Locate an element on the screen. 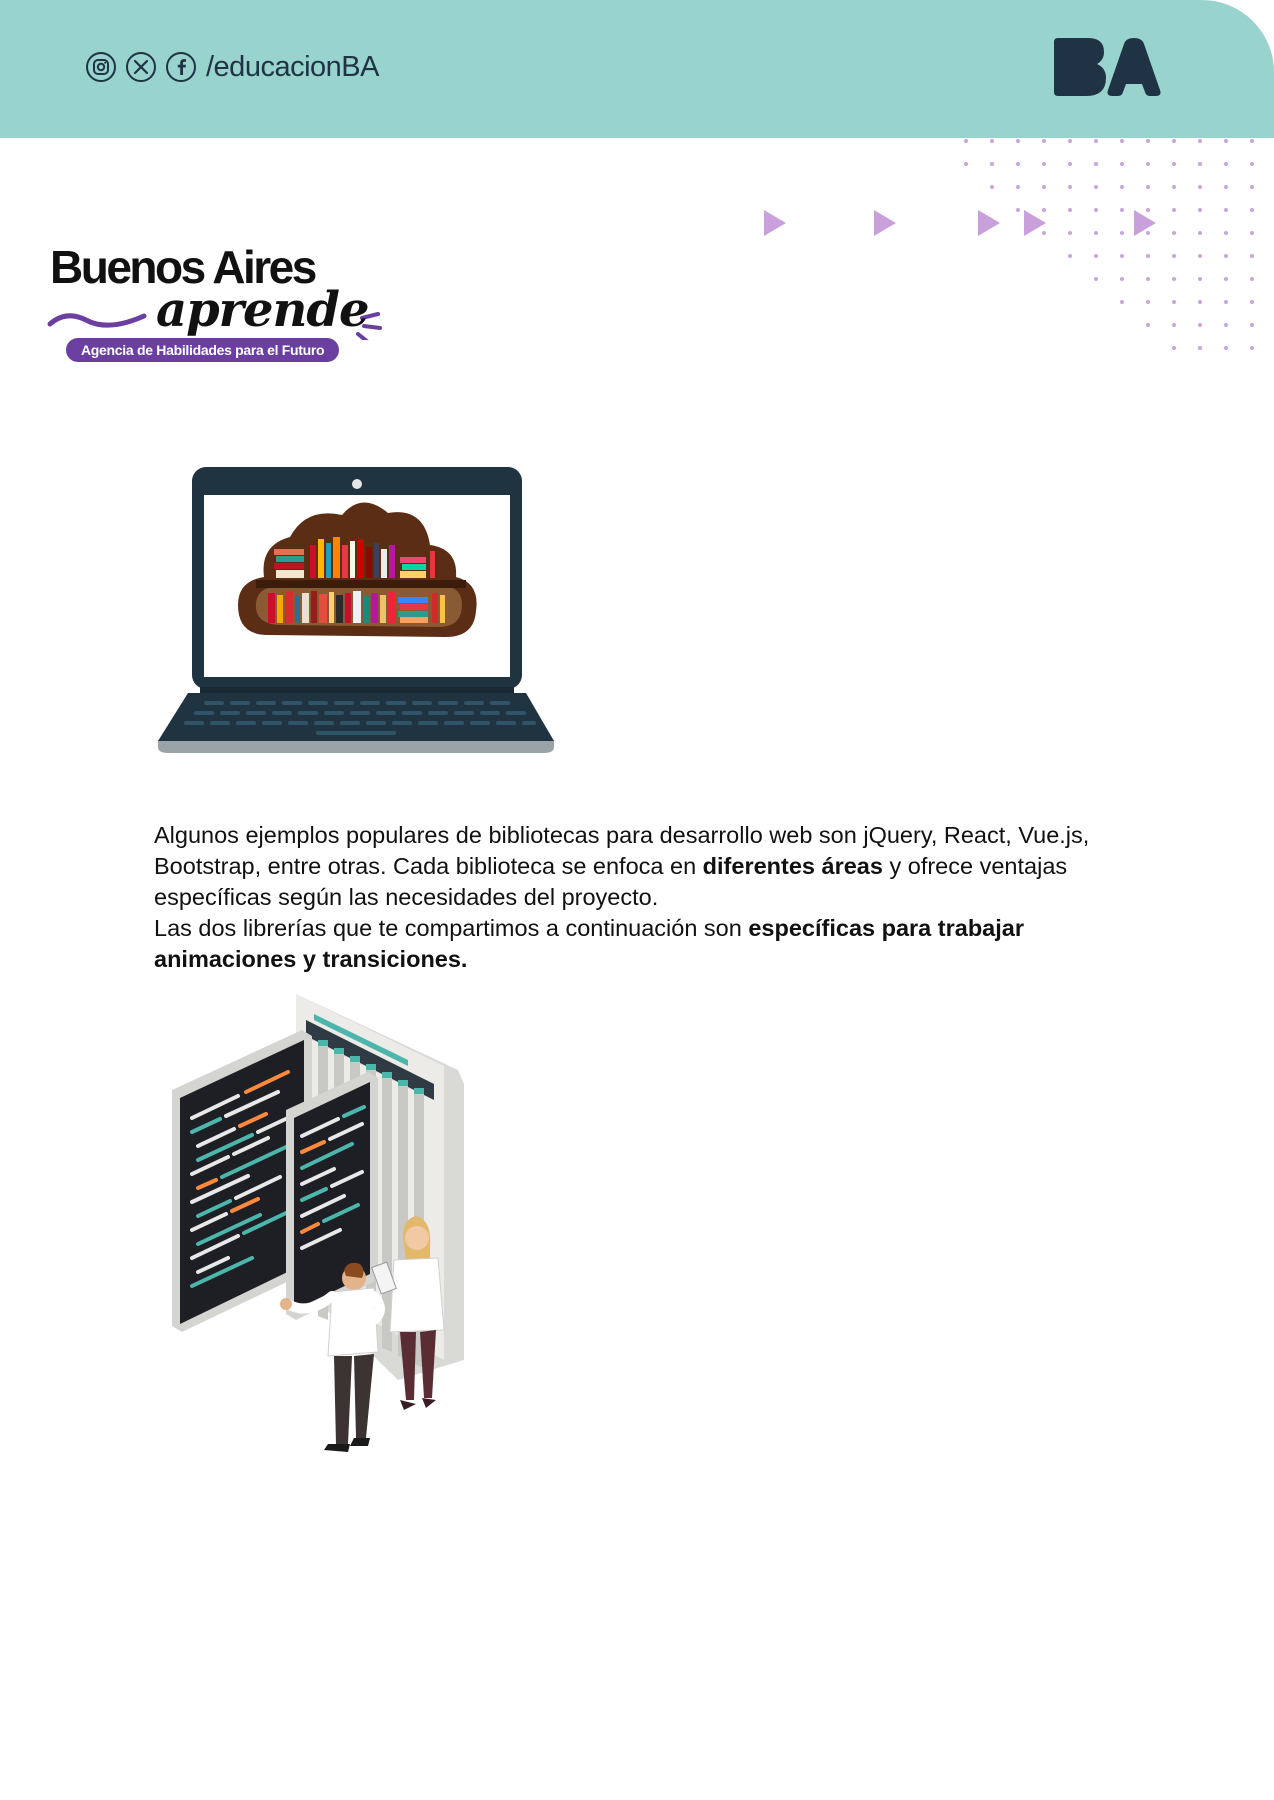  code-screens-people-illustration is located at coordinates (318, 1223).